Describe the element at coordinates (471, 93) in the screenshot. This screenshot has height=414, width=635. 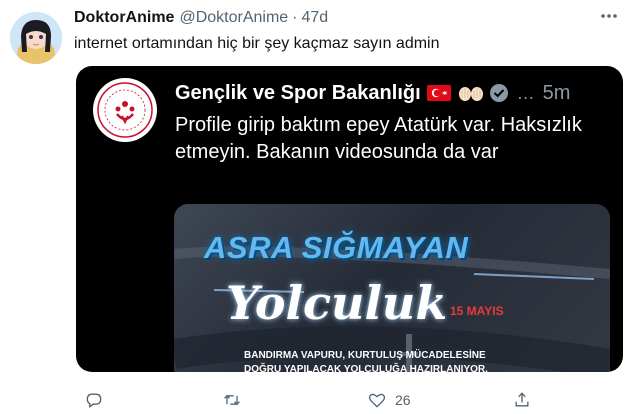
I see `raised-hands-icon` at that location.